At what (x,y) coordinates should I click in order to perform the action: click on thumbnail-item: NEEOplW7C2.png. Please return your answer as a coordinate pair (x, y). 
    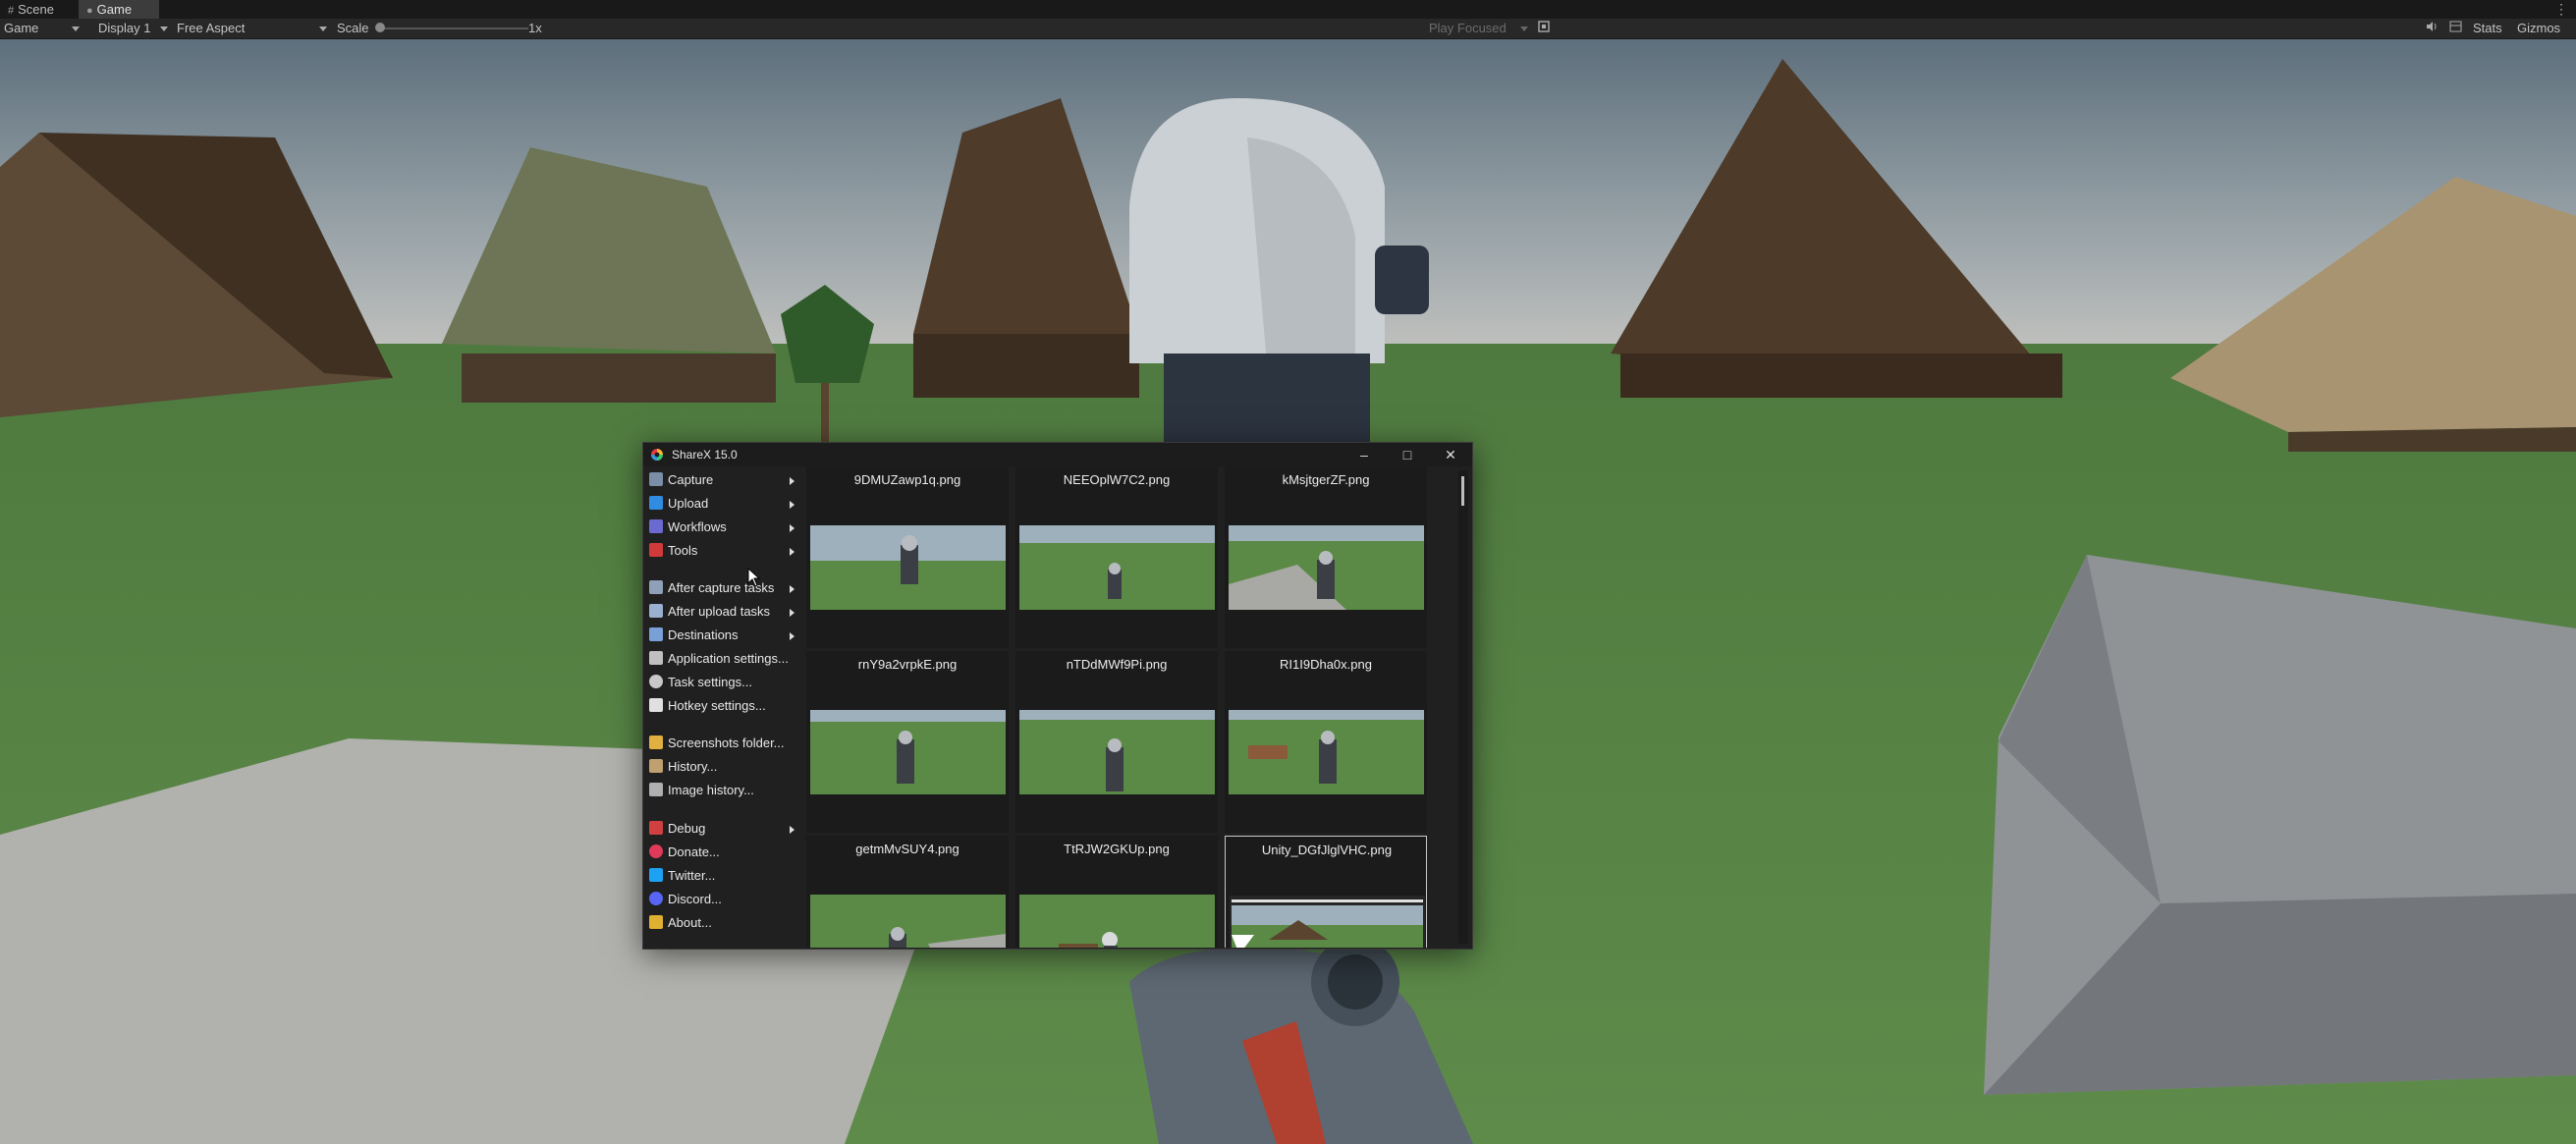
    Looking at the image, I should click on (1116, 557).